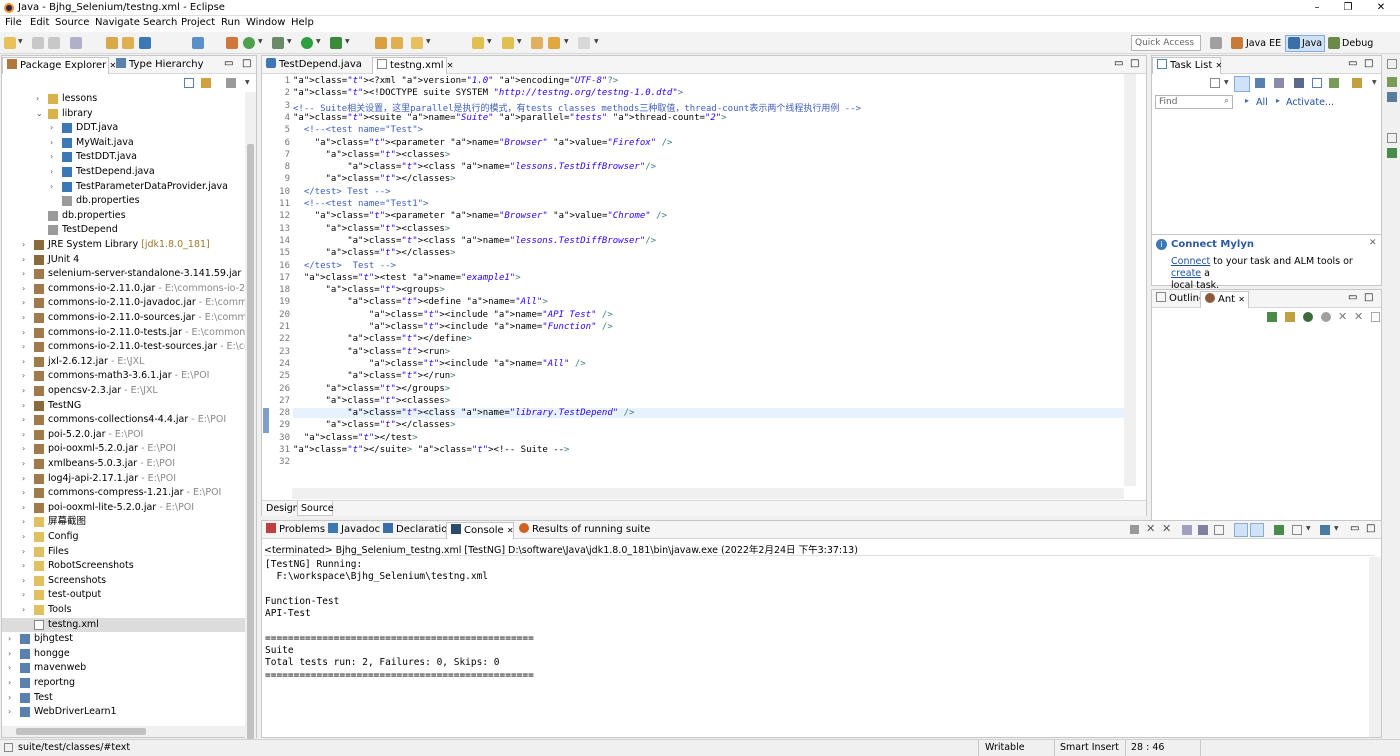 The width and height of the screenshot is (1400, 756). I want to click on terminate-icon, so click(1134, 529).